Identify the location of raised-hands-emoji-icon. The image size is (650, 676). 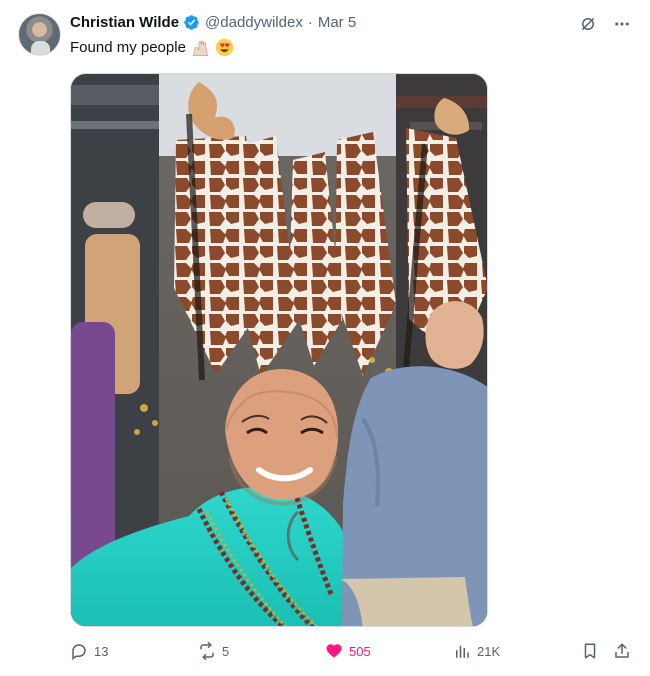
(200, 48).